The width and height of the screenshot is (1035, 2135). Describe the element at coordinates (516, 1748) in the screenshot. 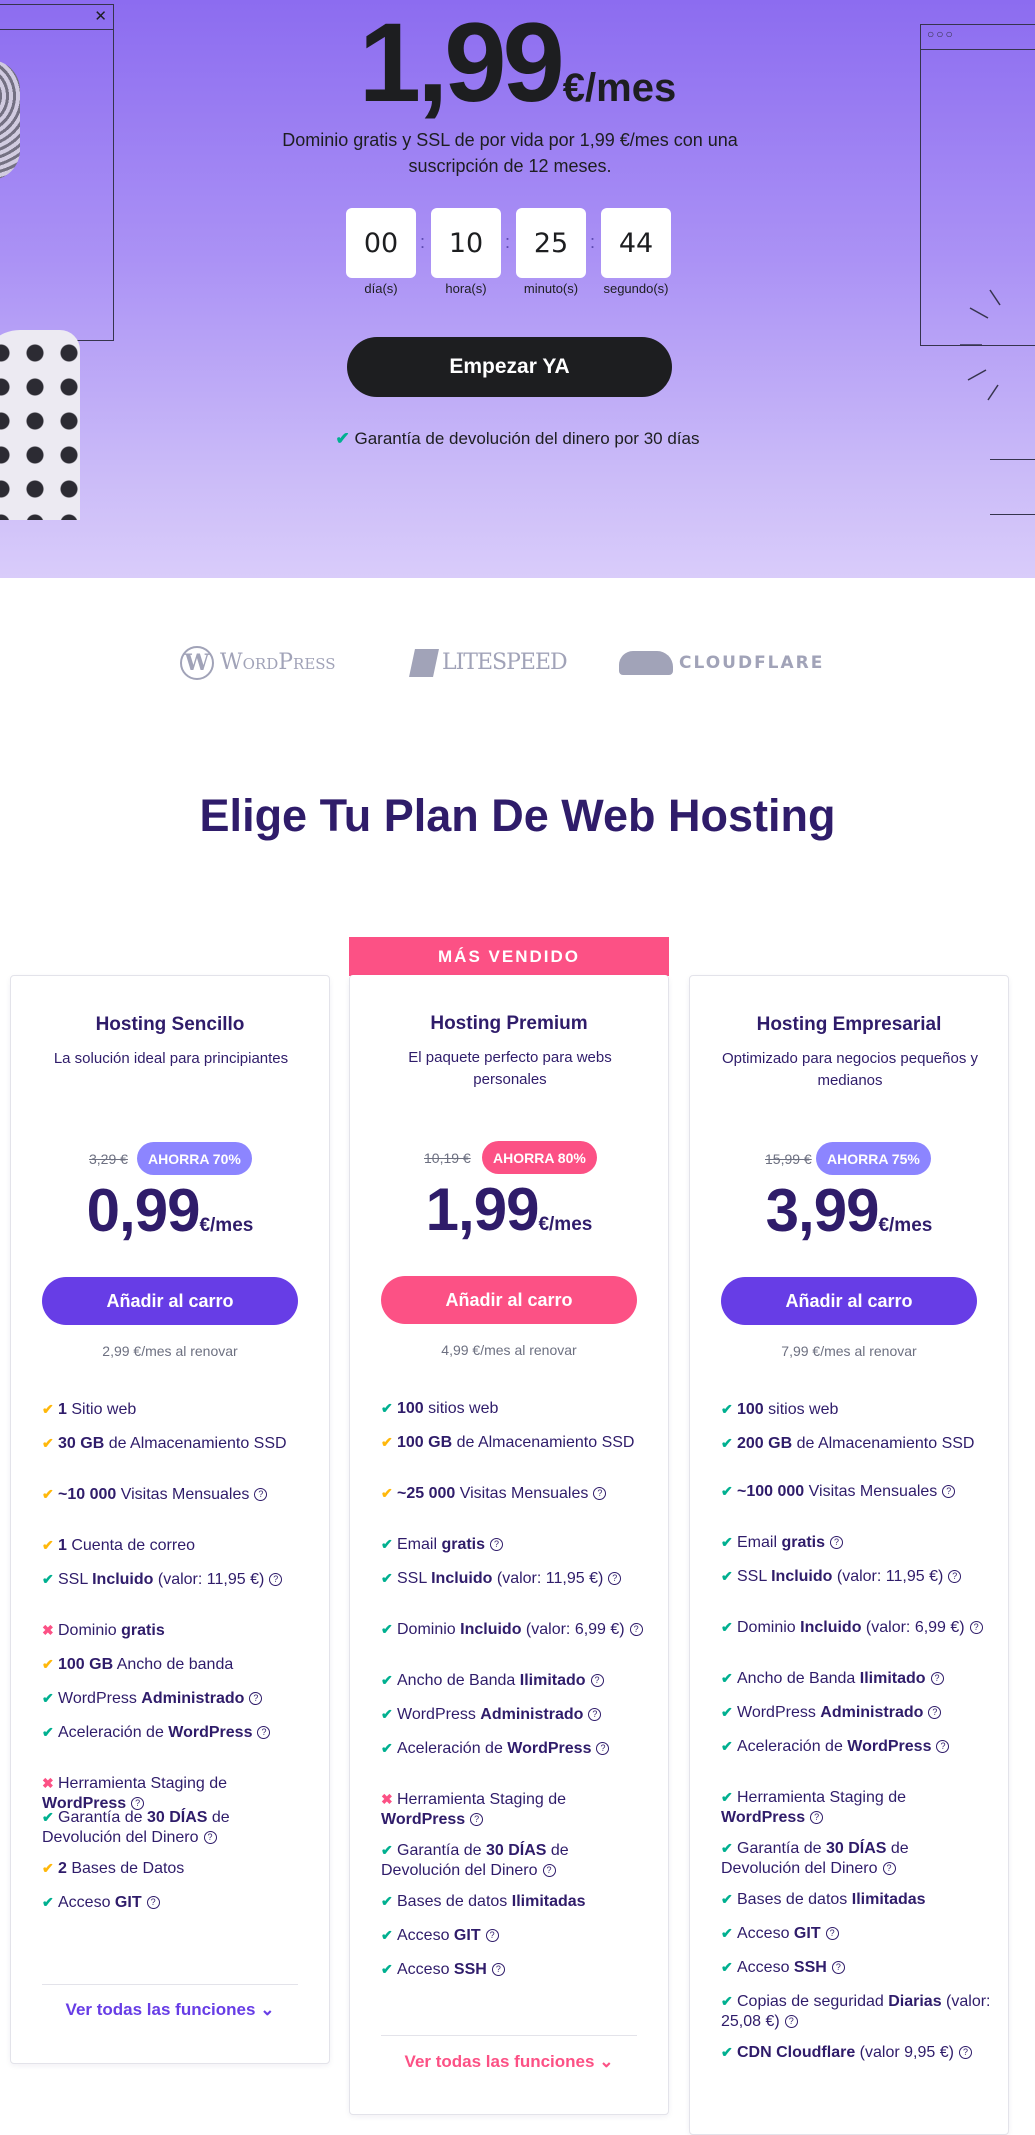

I see `feature-item: ✔ Aceleración de WordPress?` at that location.